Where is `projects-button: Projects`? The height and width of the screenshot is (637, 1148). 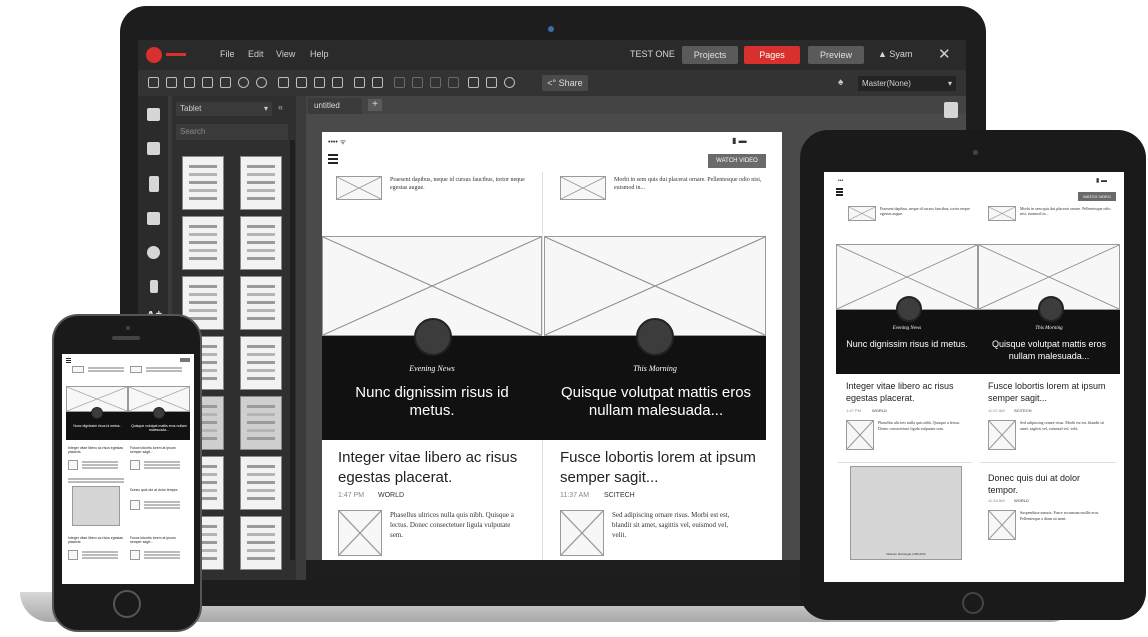
projects-button: Projects is located at coordinates (710, 55).